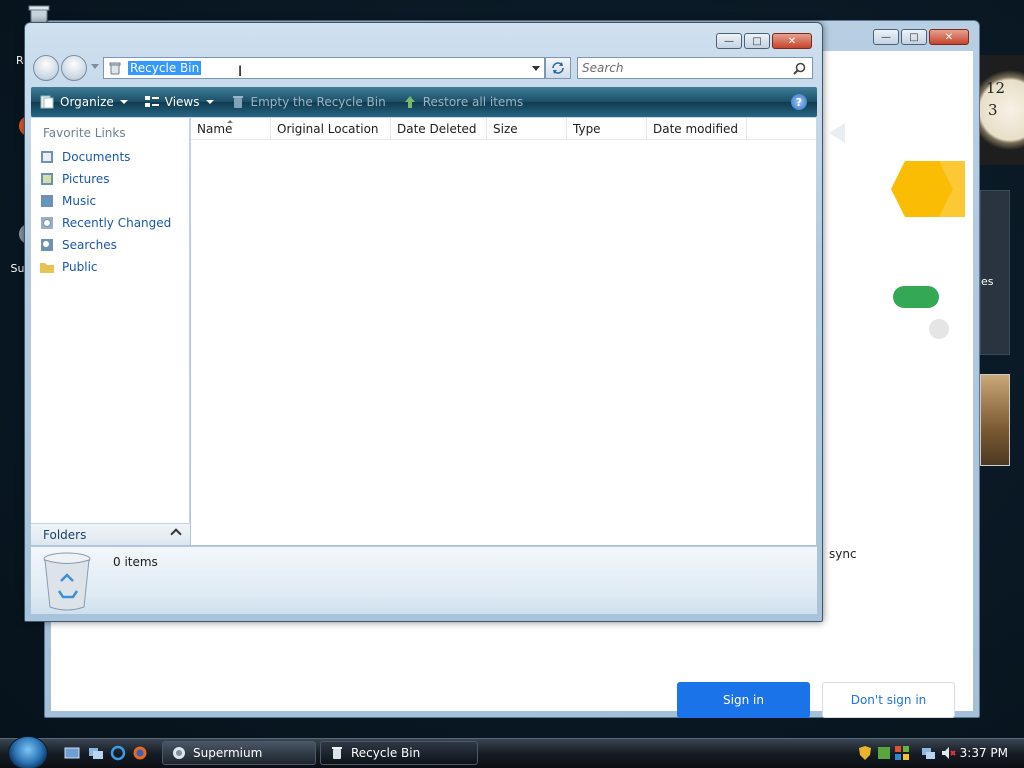 The width and height of the screenshot is (1024, 768). Describe the element at coordinates (865, 753) in the screenshot. I see `security-shield-icon` at that location.